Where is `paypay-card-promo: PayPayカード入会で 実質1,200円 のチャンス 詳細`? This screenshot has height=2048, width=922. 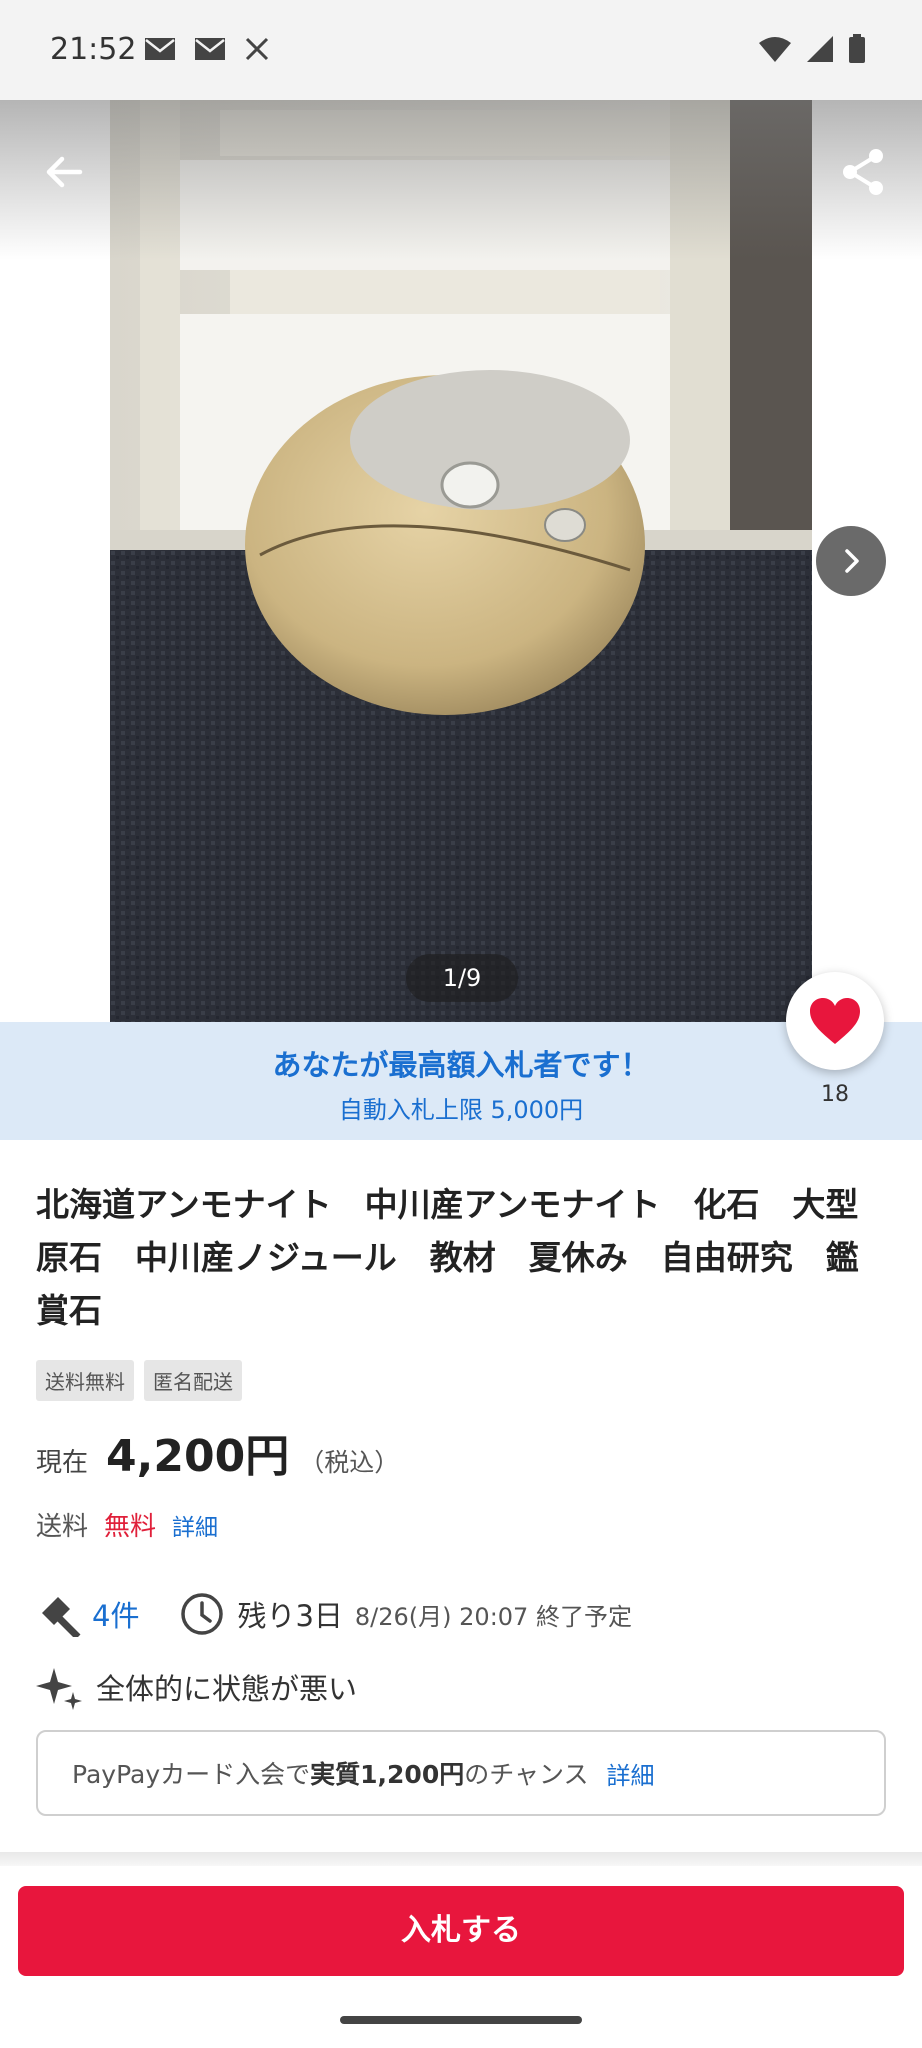 paypay-card-promo: PayPayカード入会で 実質1,200円 のチャンス 詳細 is located at coordinates (461, 1773).